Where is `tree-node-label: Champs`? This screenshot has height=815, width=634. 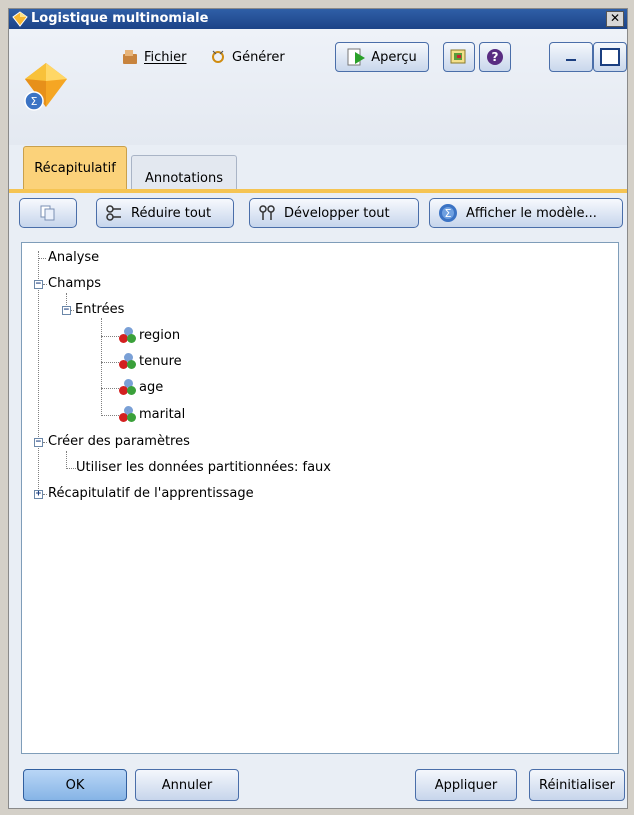
tree-node-label: Champs is located at coordinates (74, 283).